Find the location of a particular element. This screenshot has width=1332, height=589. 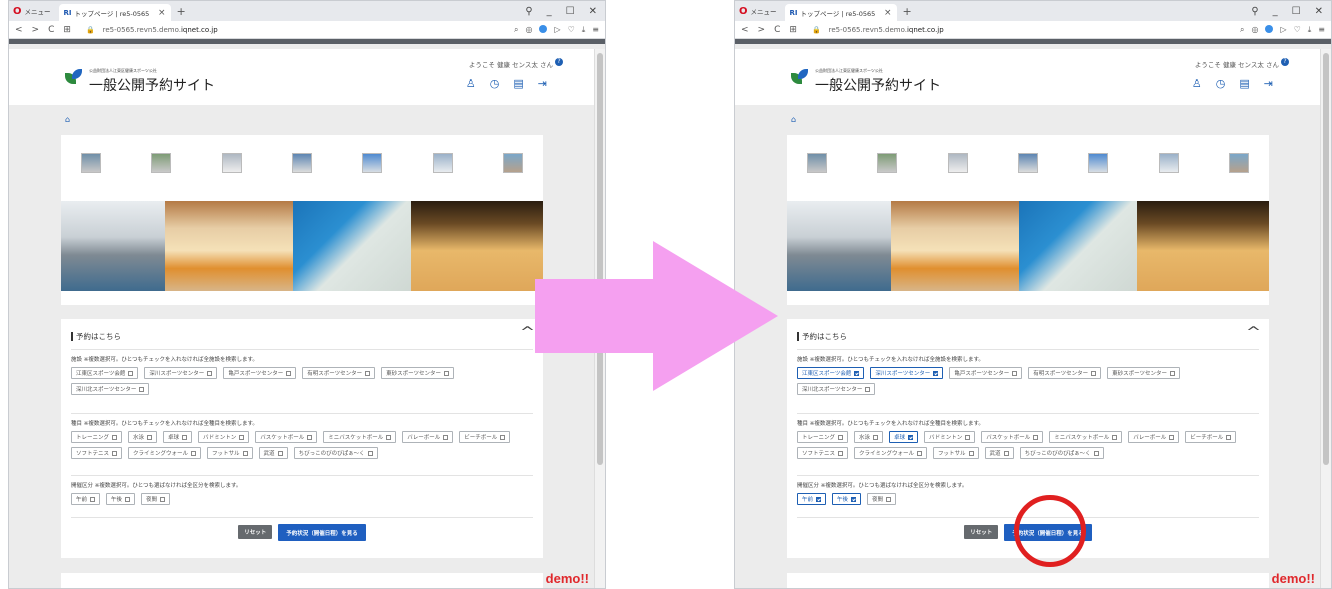

grid-icon: ⊞ is located at coordinates (67, 30).